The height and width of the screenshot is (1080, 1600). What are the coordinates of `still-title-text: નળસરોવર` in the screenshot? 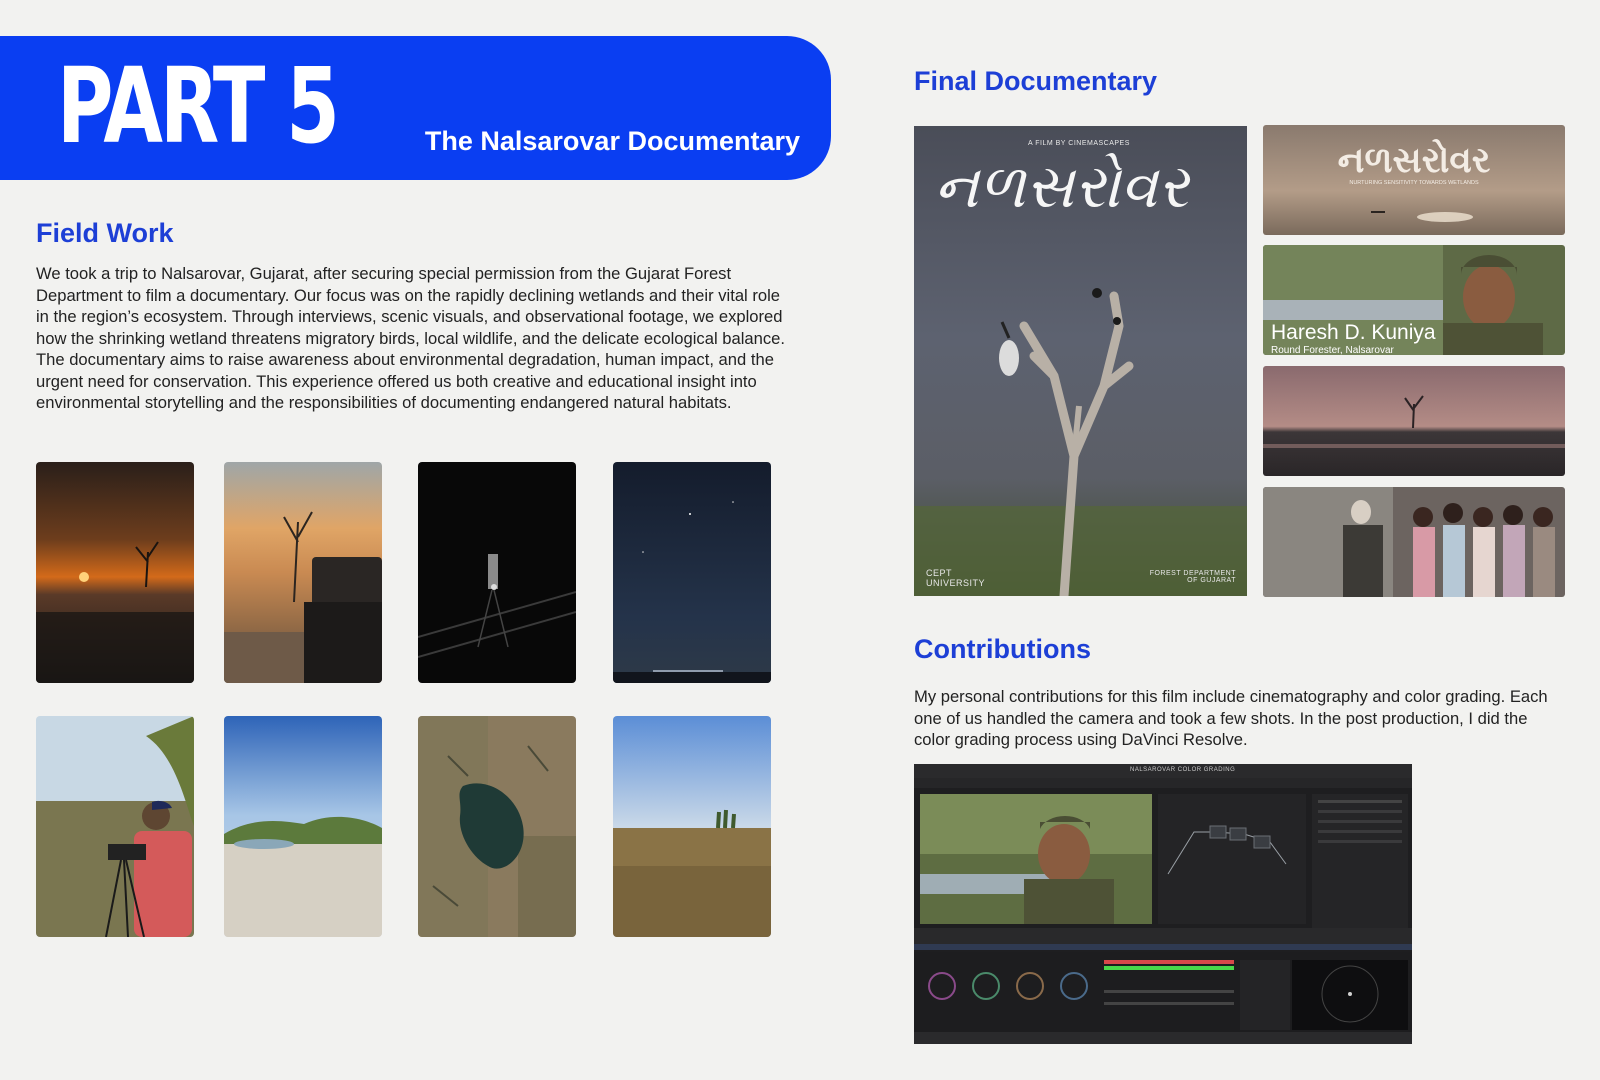 It's located at (1414, 159).